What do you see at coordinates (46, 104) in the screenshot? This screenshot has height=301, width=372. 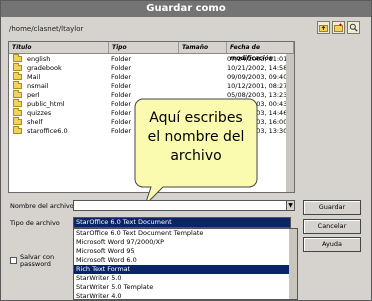 I see `file-name: public_html` at bounding box center [46, 104].